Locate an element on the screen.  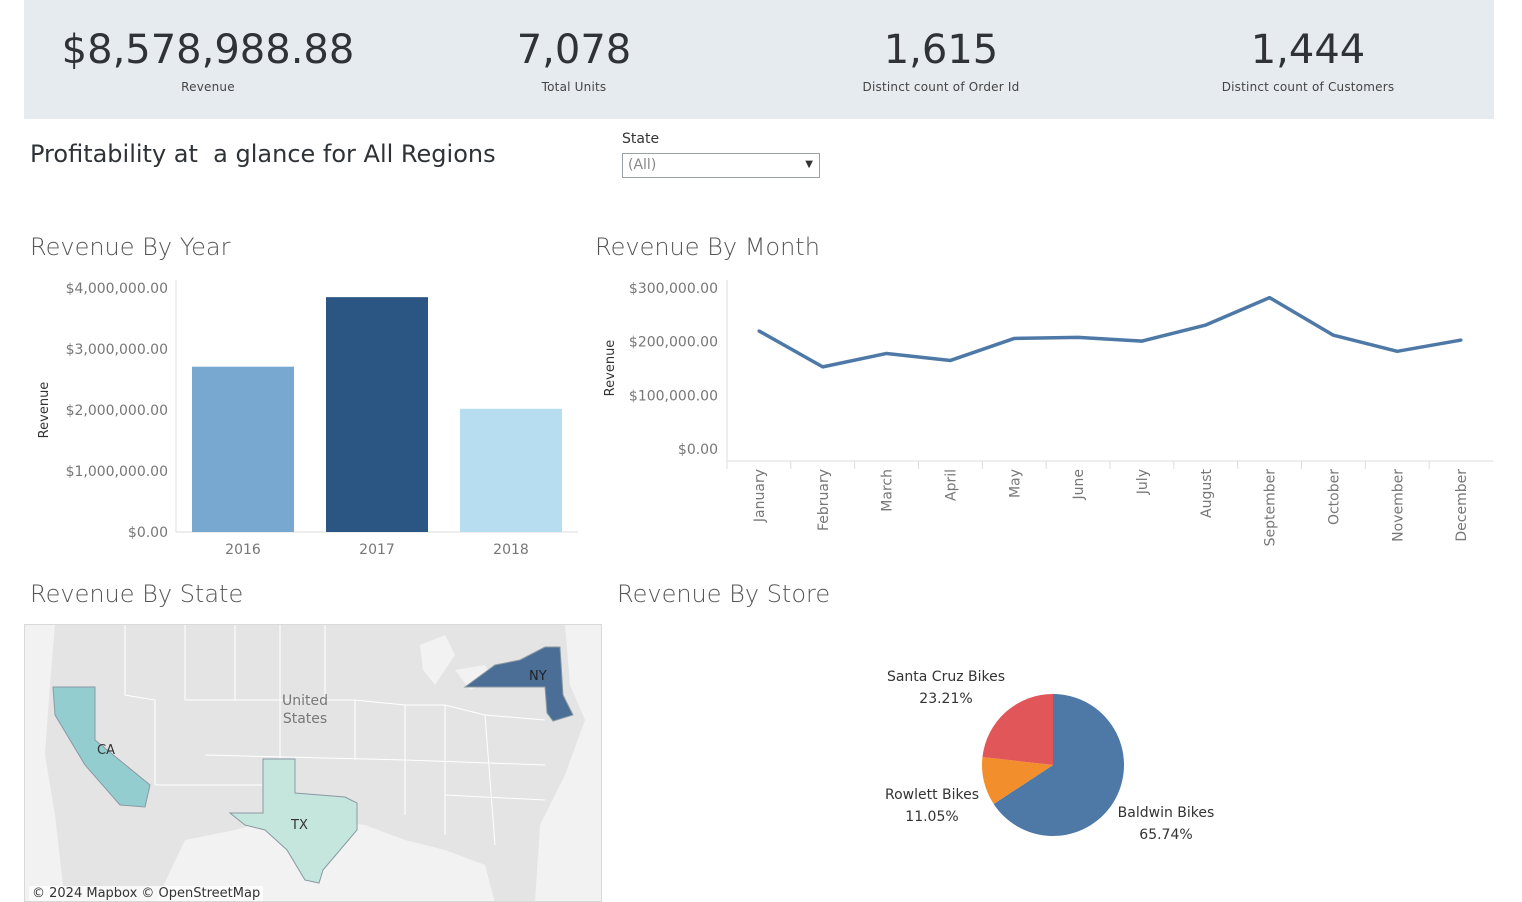
point-april is located at coordinates (950, 360).